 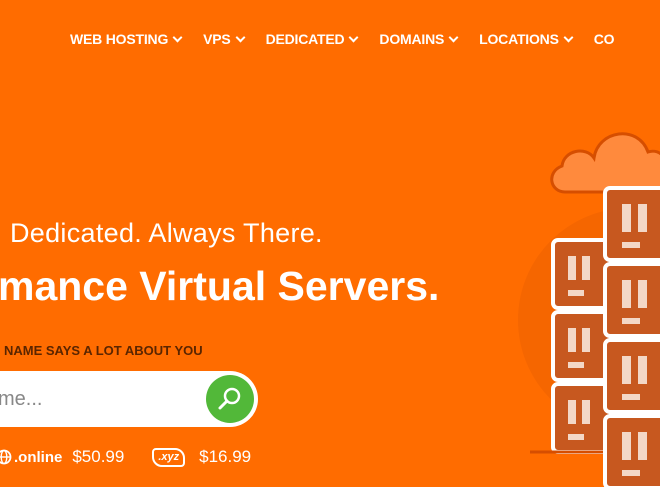 I want to click on nav-dedicated: DEDICATED, so click(x=312, y=39).